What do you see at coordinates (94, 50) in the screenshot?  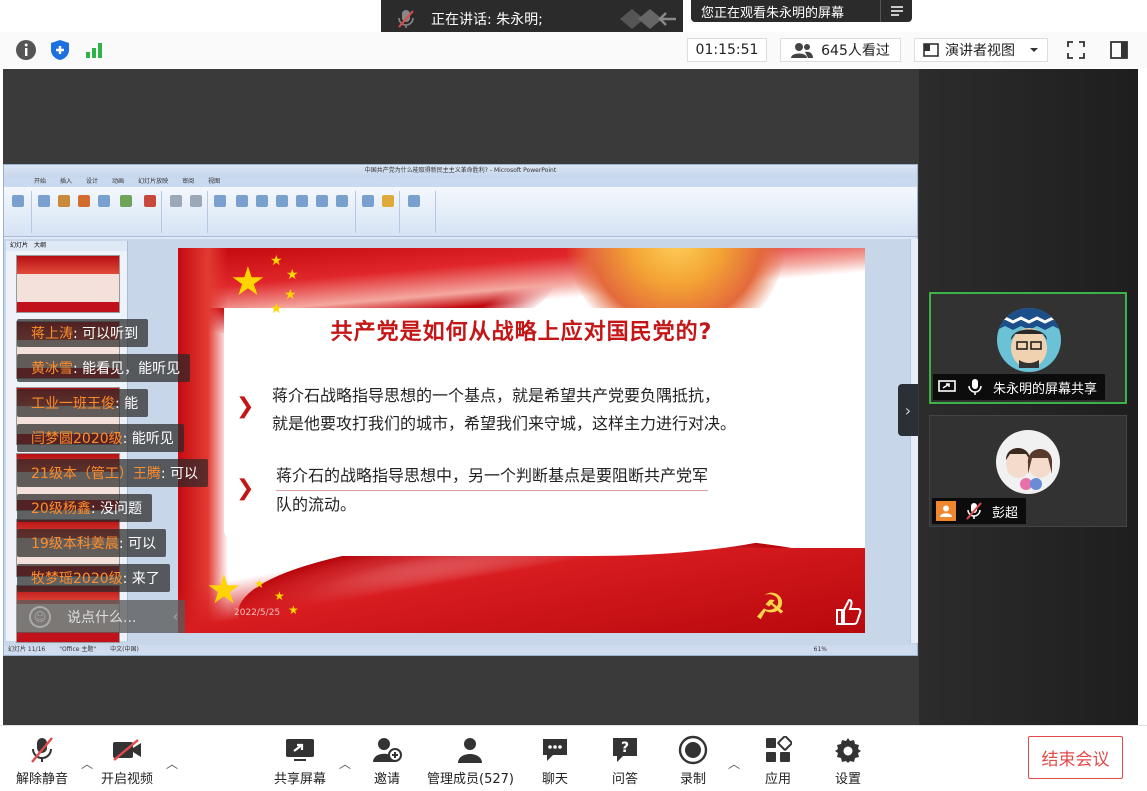 I see `signal-strength-icon` at bounding box center [94, 50].